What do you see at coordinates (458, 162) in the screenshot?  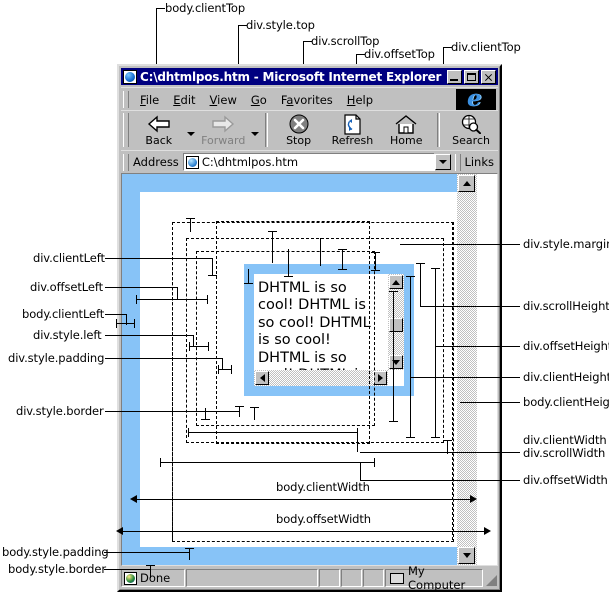 I see `links-drag-grip` at bounding box center [458, 162].